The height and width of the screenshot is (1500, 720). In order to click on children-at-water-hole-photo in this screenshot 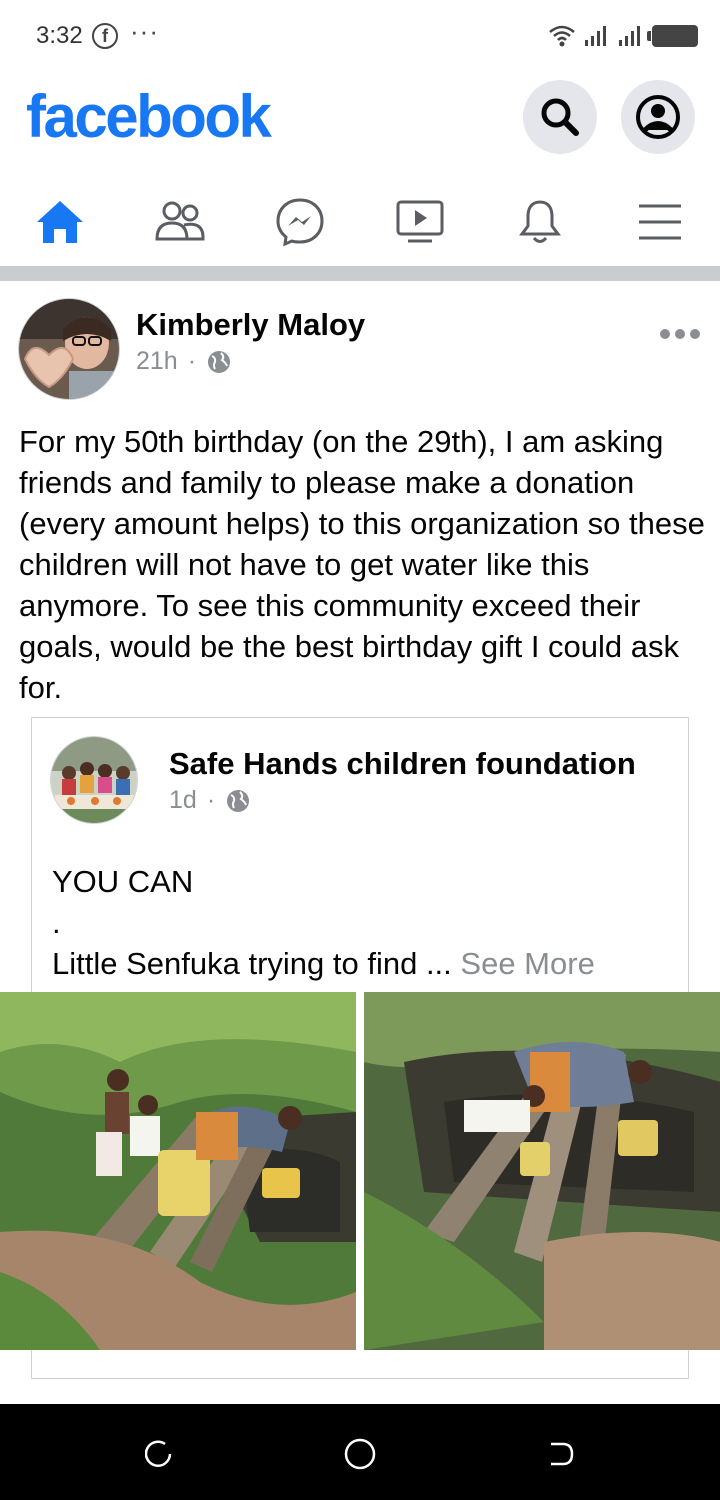, I will do `click(541, 1171)`.